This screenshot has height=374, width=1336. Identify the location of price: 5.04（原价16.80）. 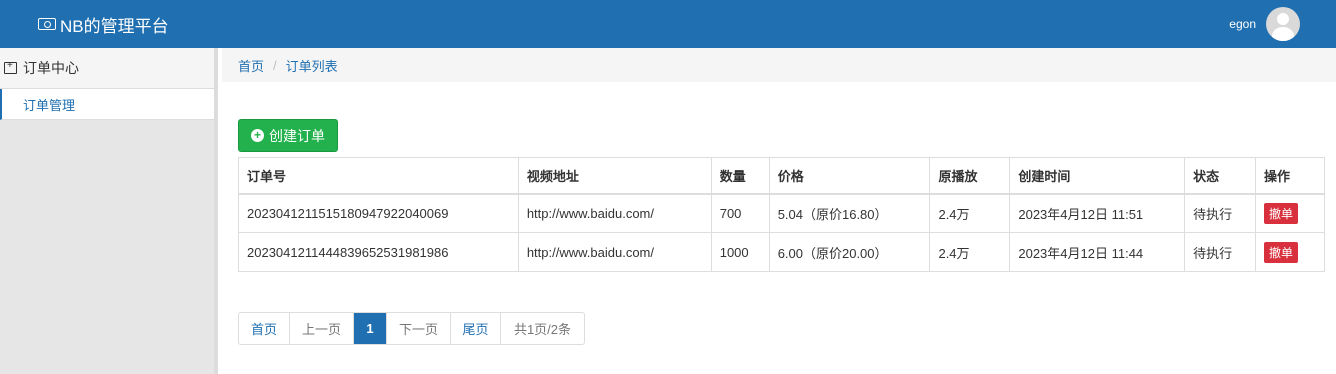
(849, 213).